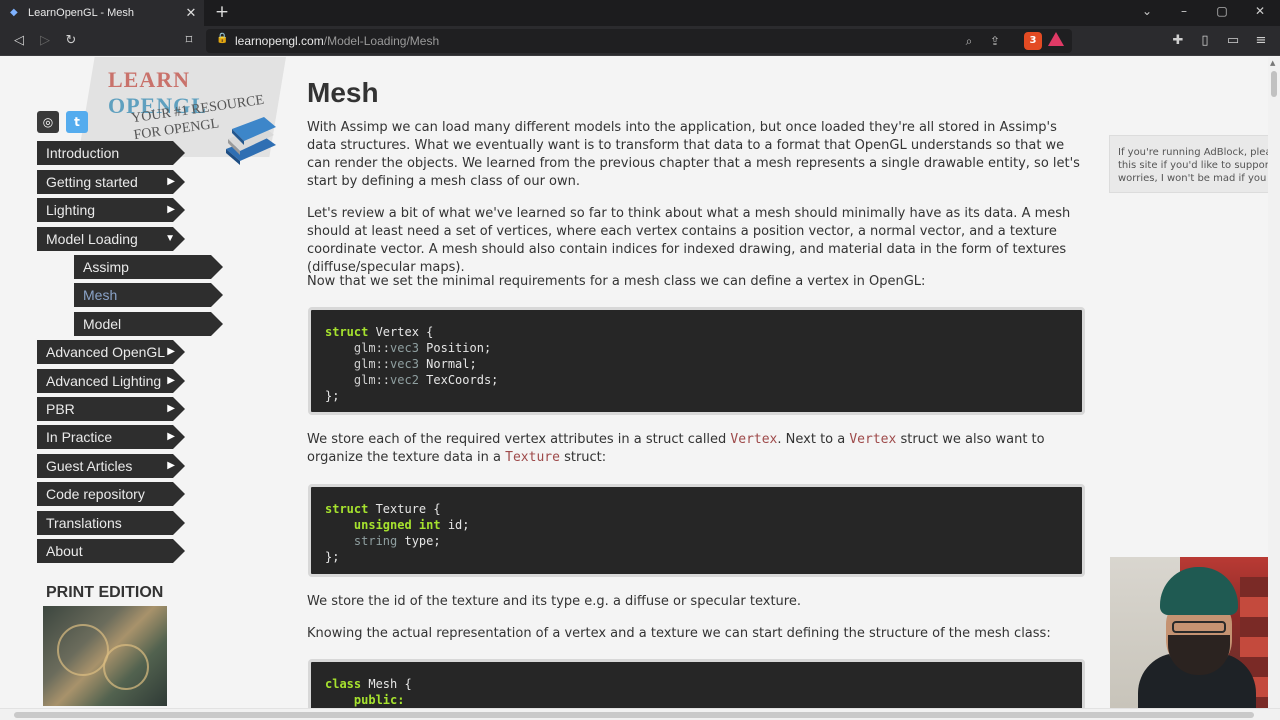 The width and height of the screenshot is (1280, 720). What do you see at coordinates (111, 437) in the screenshot?
I see `nav-in-practice: In Practice ▶` at bounding box center [111, 437].